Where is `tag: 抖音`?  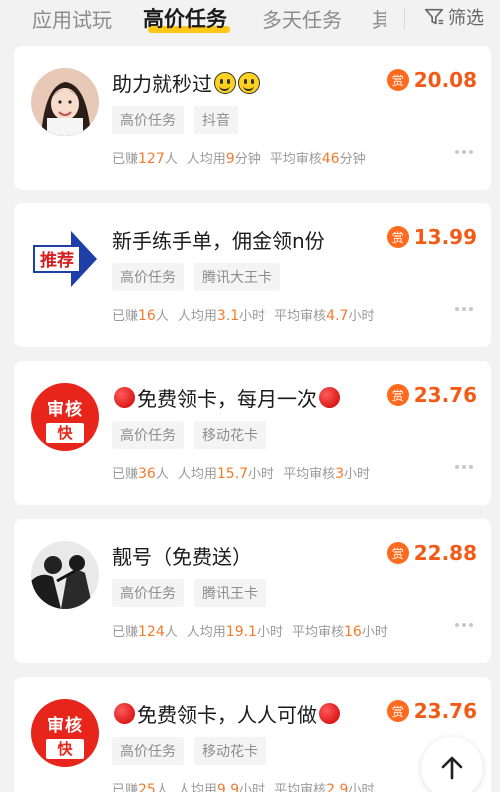
tag: 抖音 is located at coordinates (216, 120).